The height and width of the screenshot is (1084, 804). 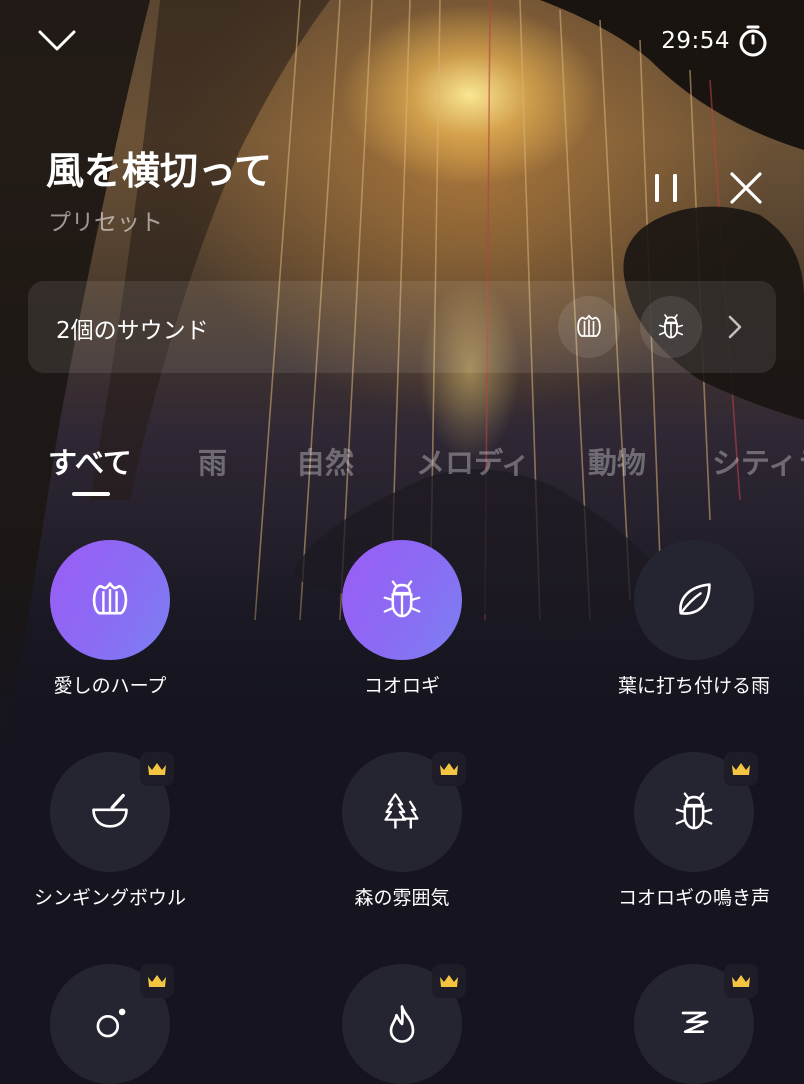 I want to click on tab-rain: 雨, so click(x=212, y=461).